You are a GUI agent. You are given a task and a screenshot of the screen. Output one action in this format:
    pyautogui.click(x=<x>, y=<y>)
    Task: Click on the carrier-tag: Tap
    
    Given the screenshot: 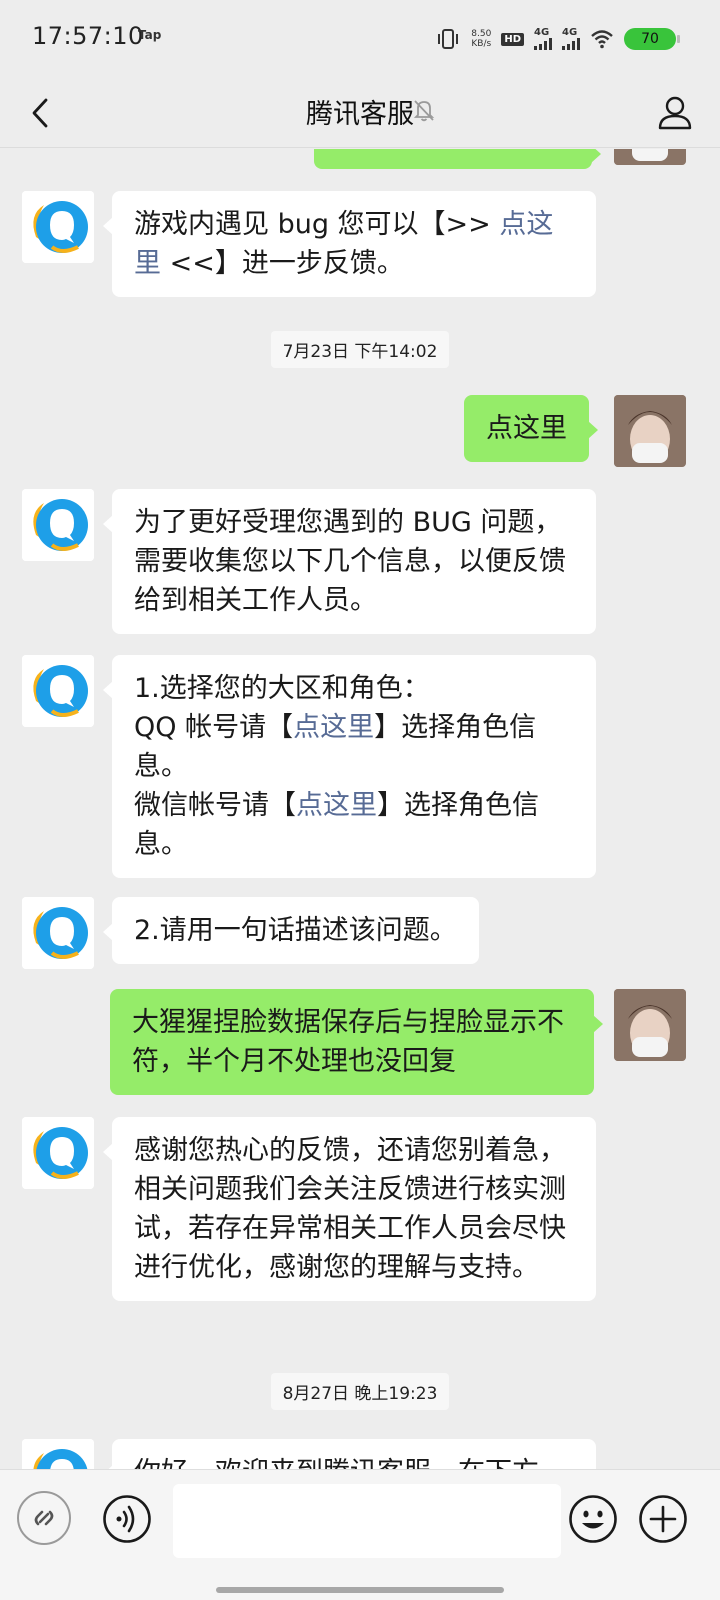 What is the action you would take?
    pyautogui.click(x=150, y=35)
    